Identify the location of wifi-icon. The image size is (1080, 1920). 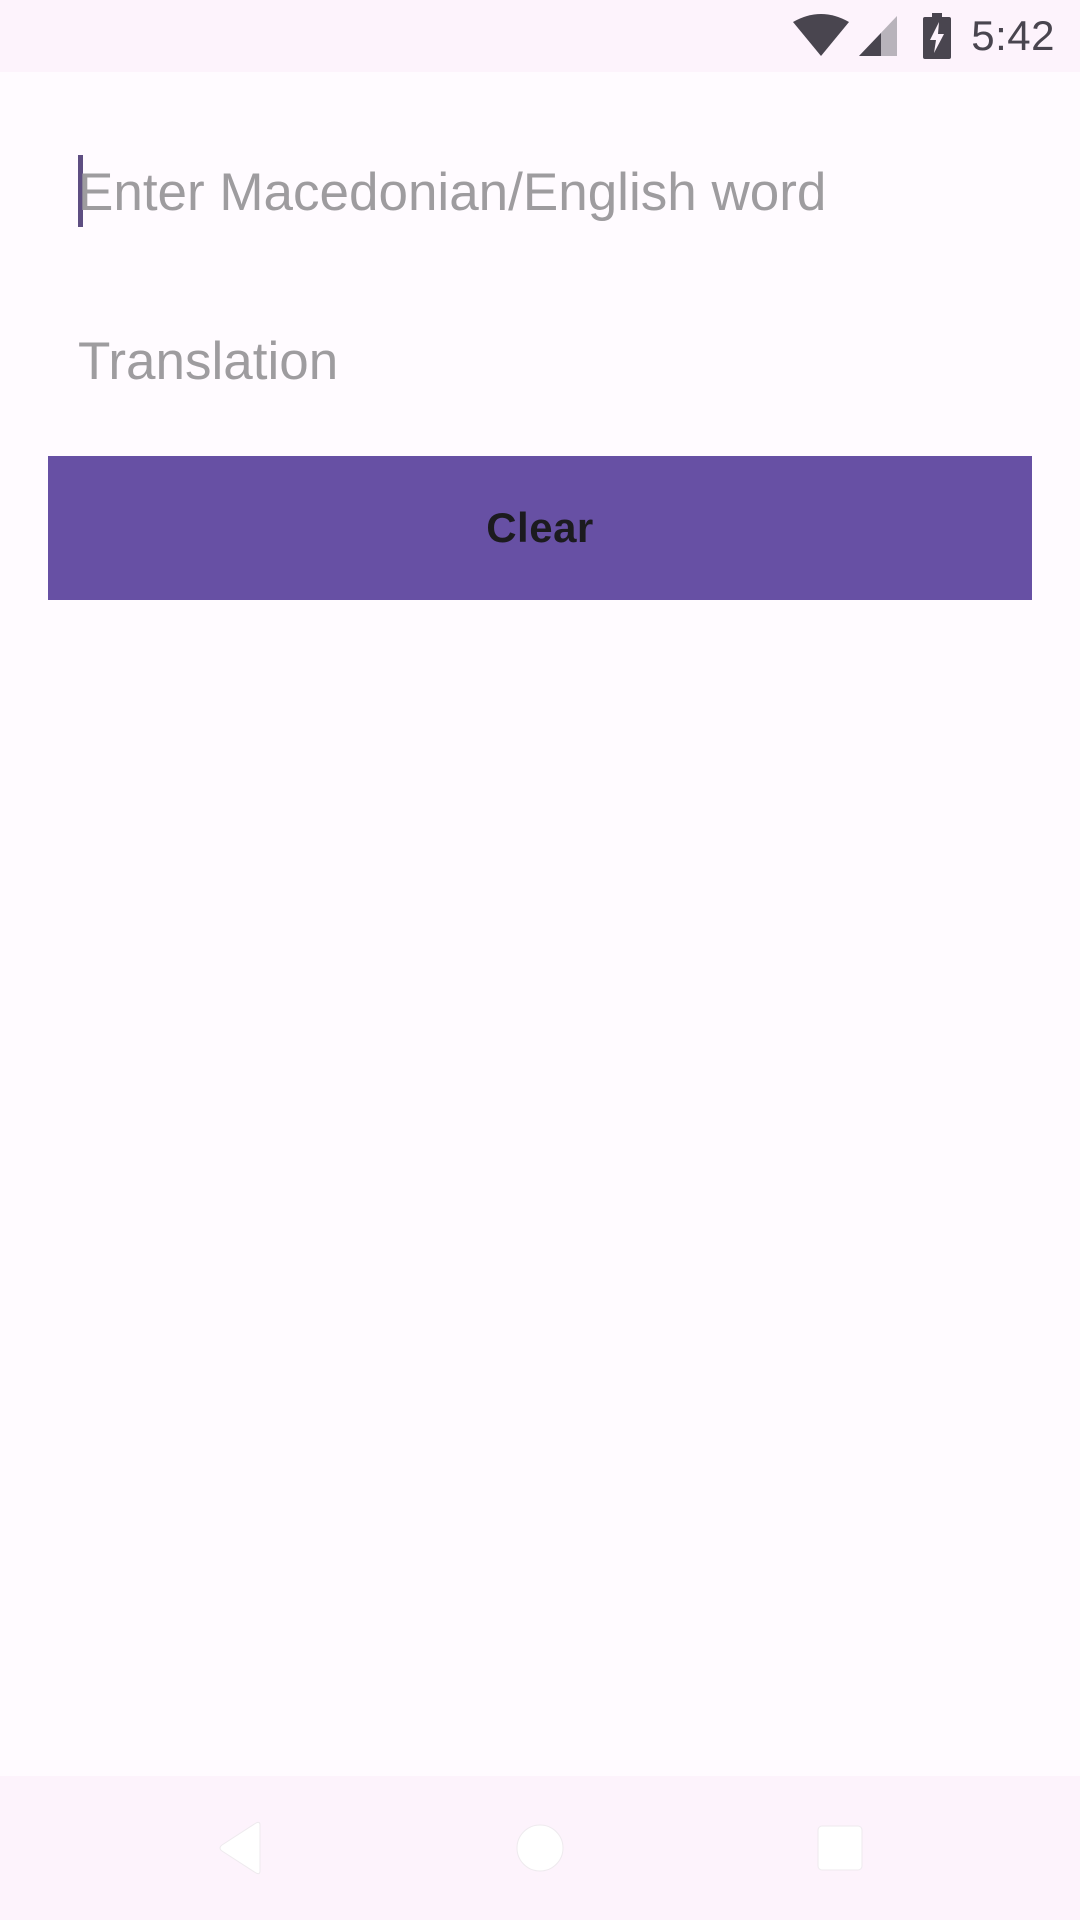
(821, 36).